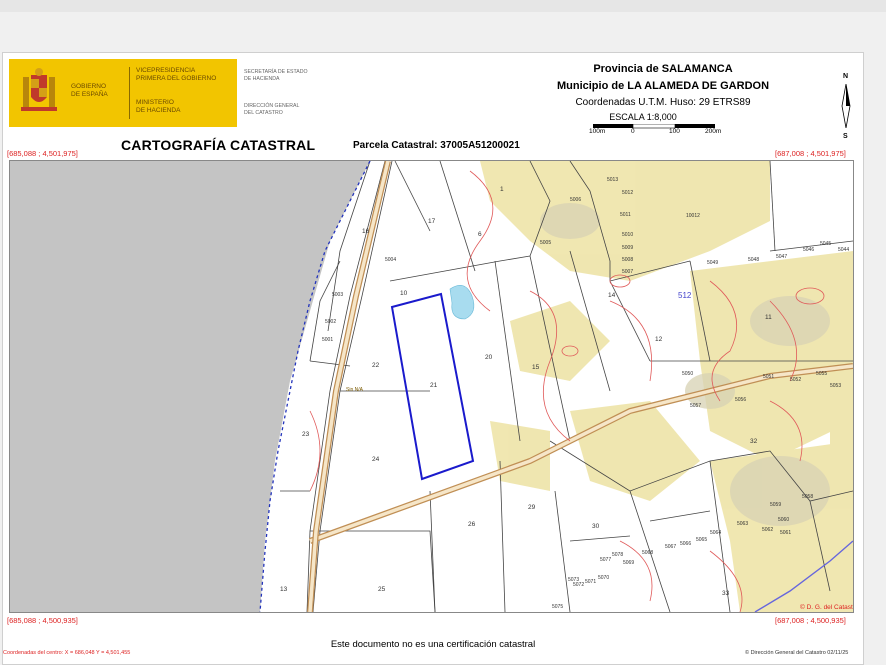 This screenshot has height=665, width=886. Describe the element at coordinates (39, 89) in the screenshot. I see `coat-of-arms-icon` at that location.